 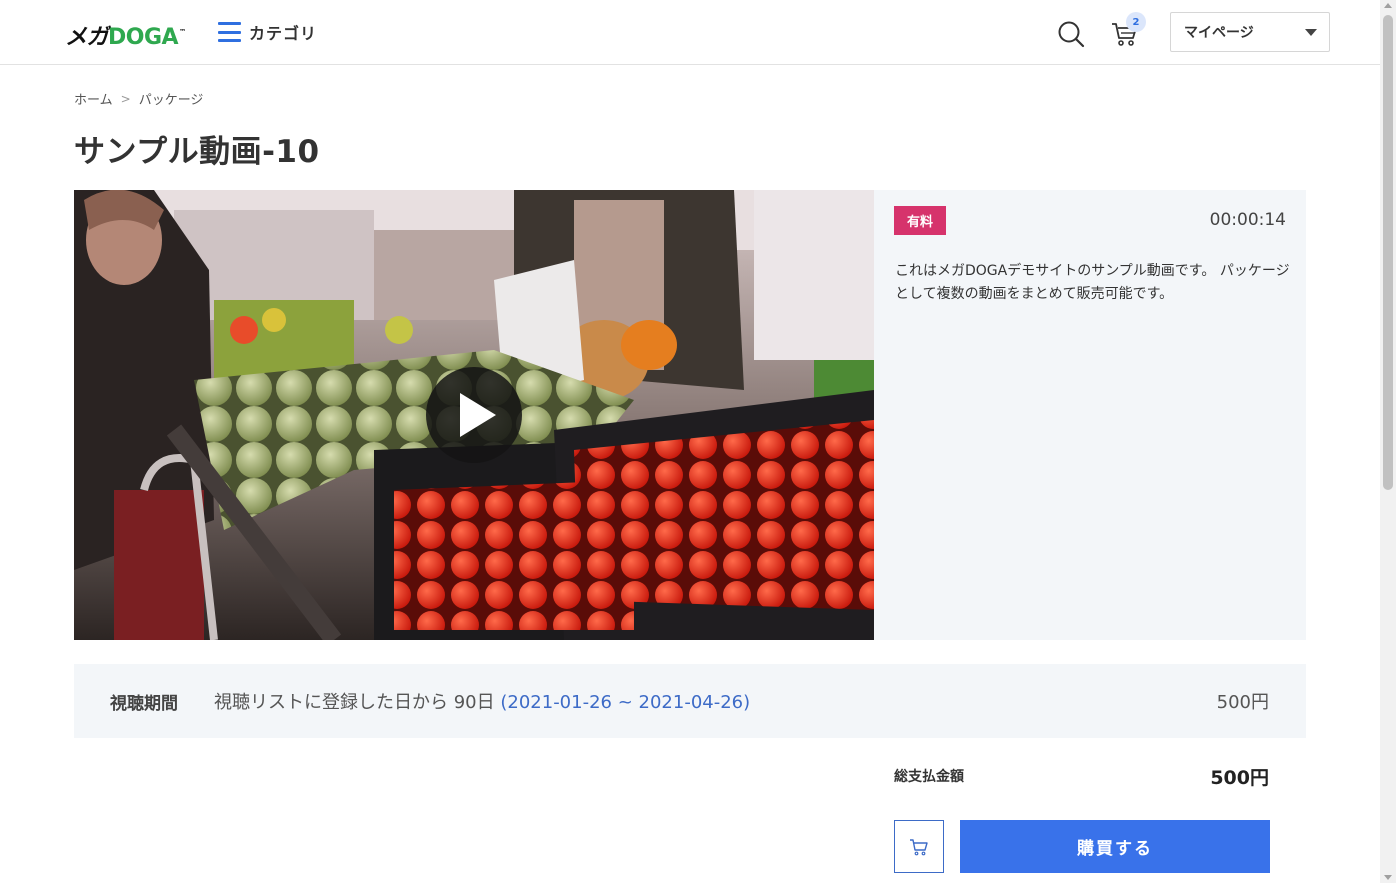 I want to click on add-to-cart-button, so click(x=919, y=846).